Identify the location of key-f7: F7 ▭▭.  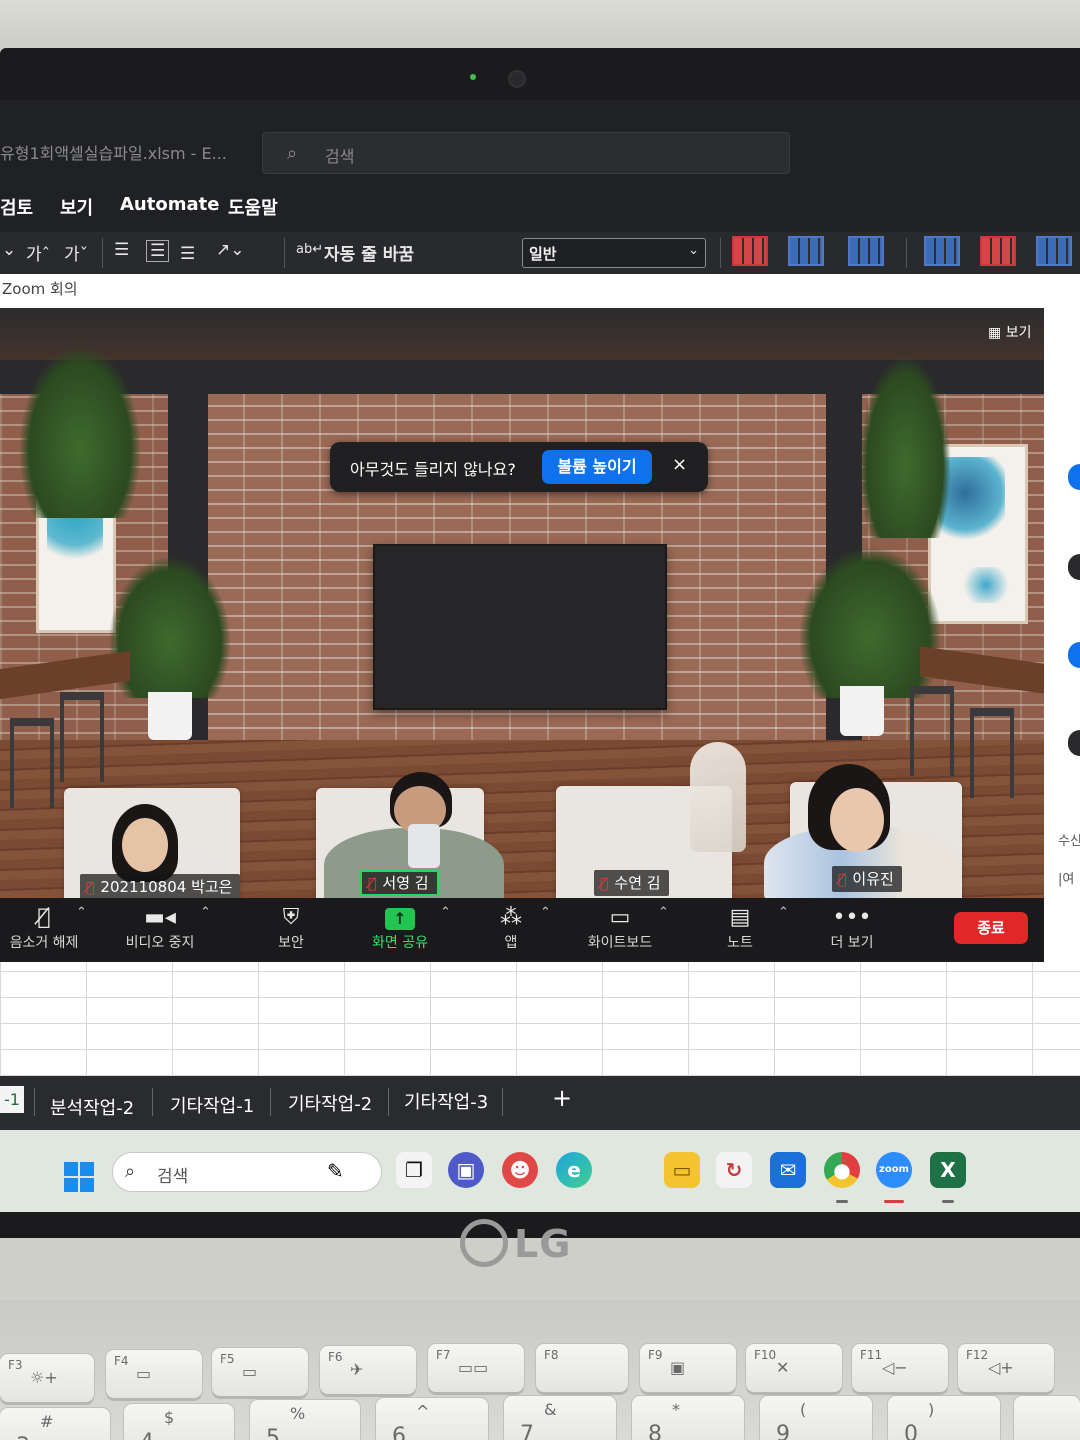
(476, 1368).